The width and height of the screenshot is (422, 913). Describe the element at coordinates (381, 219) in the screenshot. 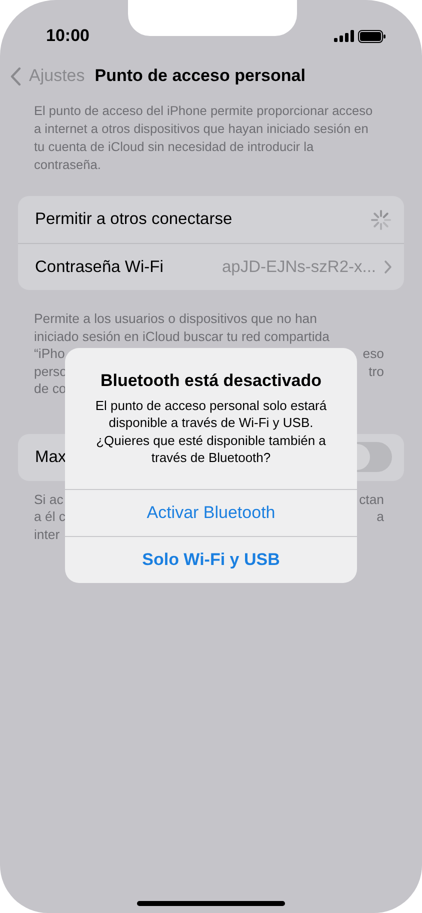

I see `spinner-icon` at that location.